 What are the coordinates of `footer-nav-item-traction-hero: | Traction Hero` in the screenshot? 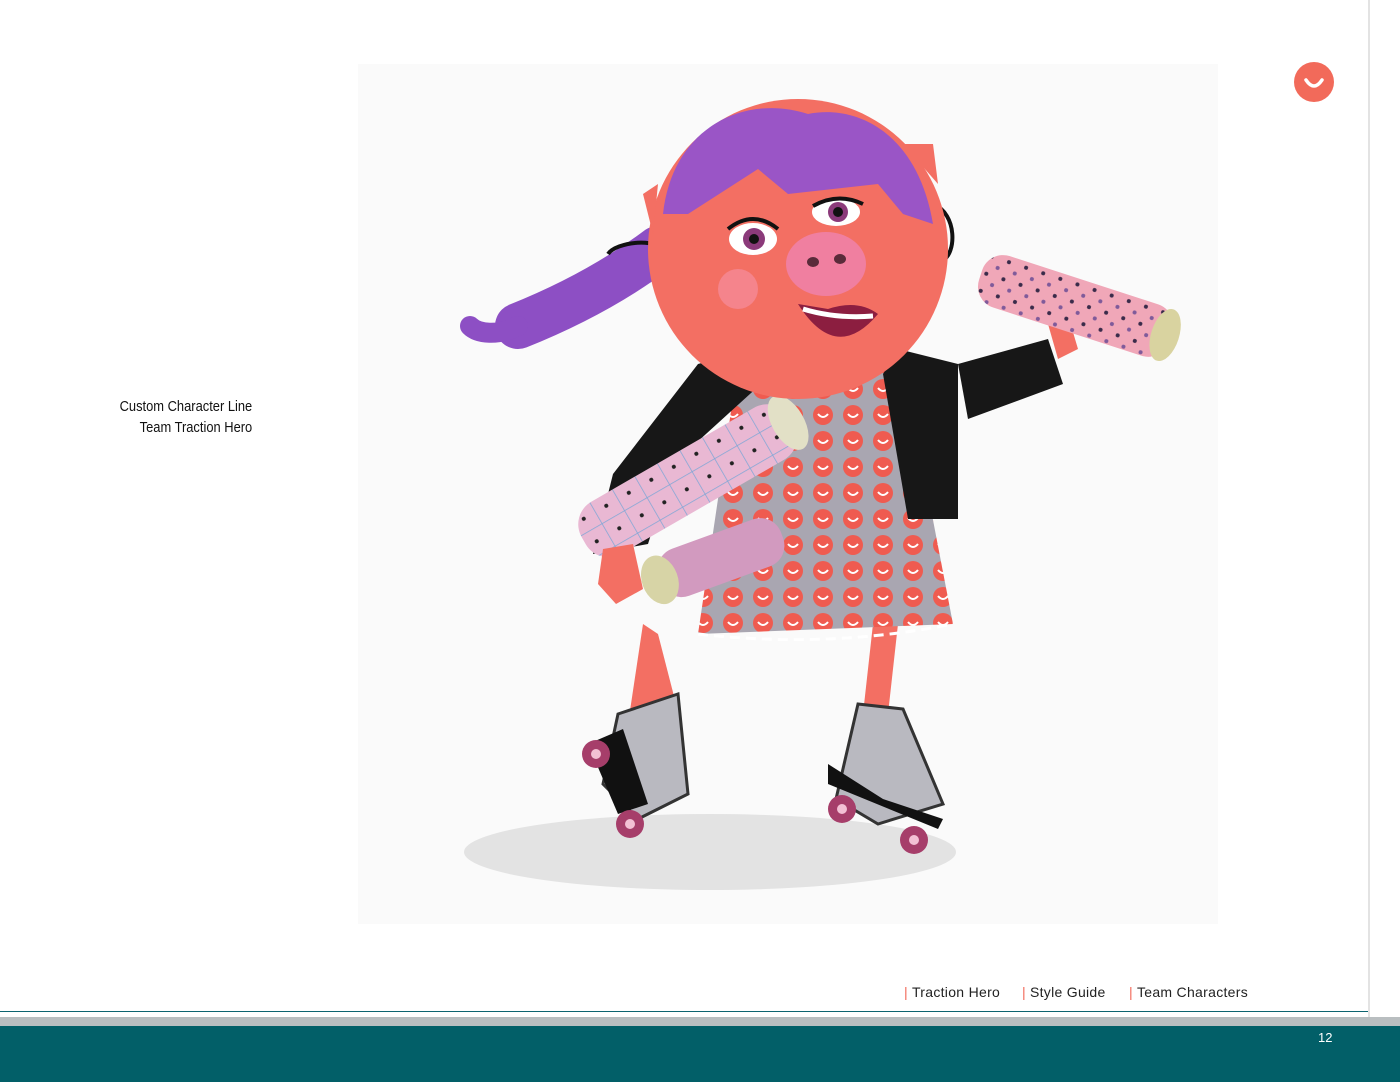 It's located at (952, 992).